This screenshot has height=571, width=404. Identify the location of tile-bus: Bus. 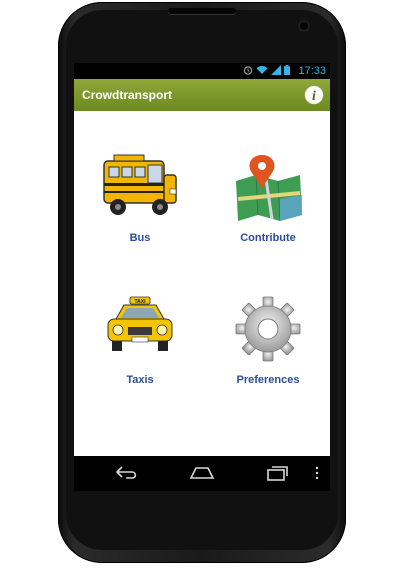
(140, 197).